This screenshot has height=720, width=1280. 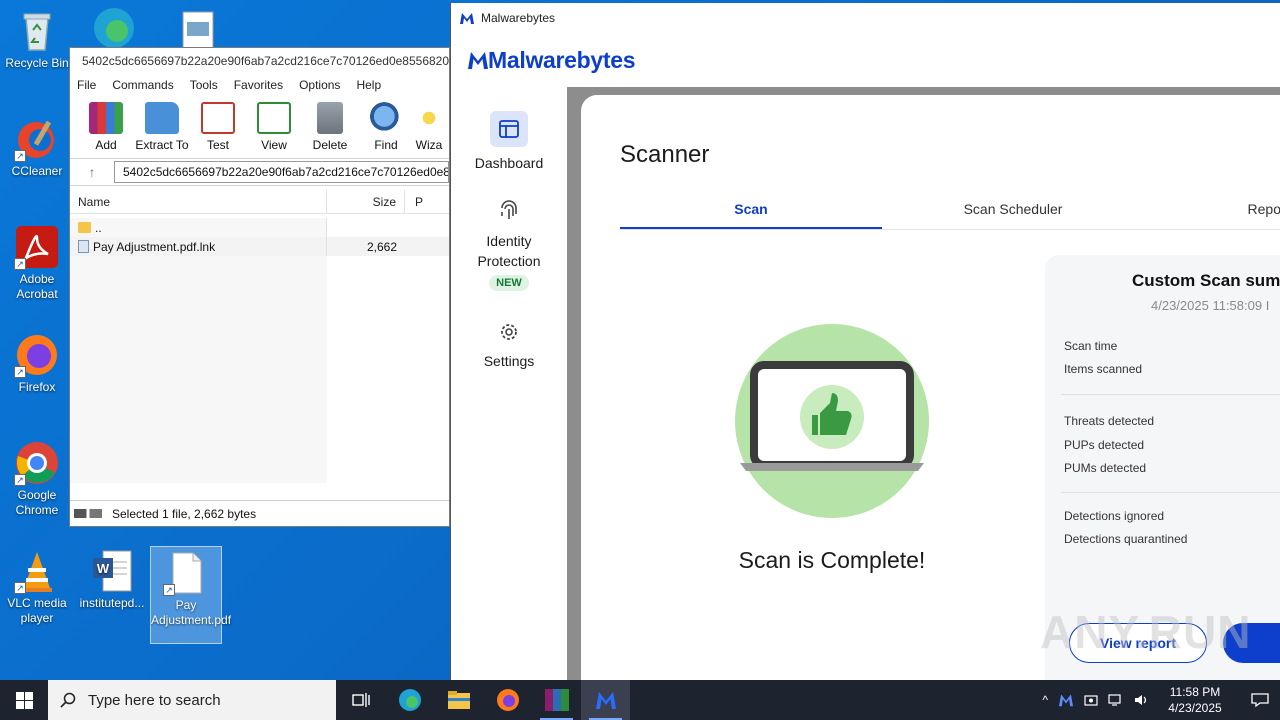 I want to click on new-badge: NEW, so click(x=509, y=283).